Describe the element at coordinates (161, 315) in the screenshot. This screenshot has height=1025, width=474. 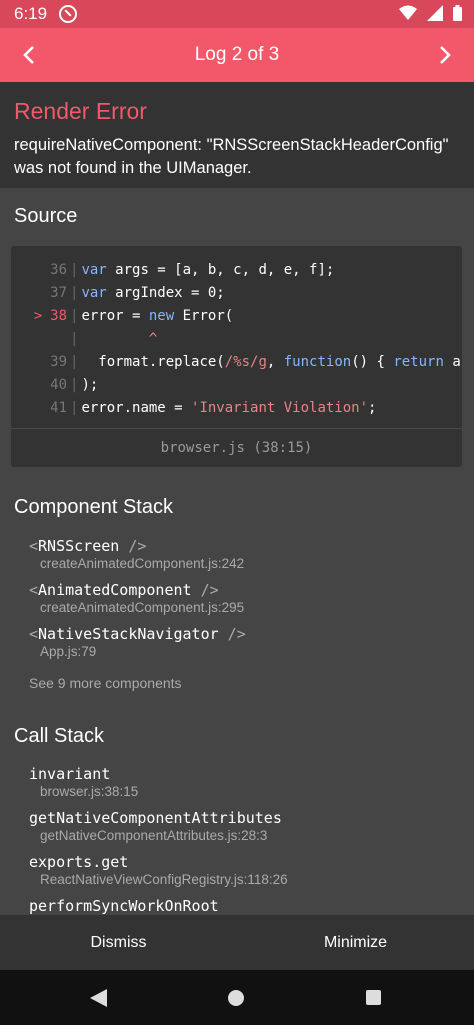
I see `code-token: new` at that location.